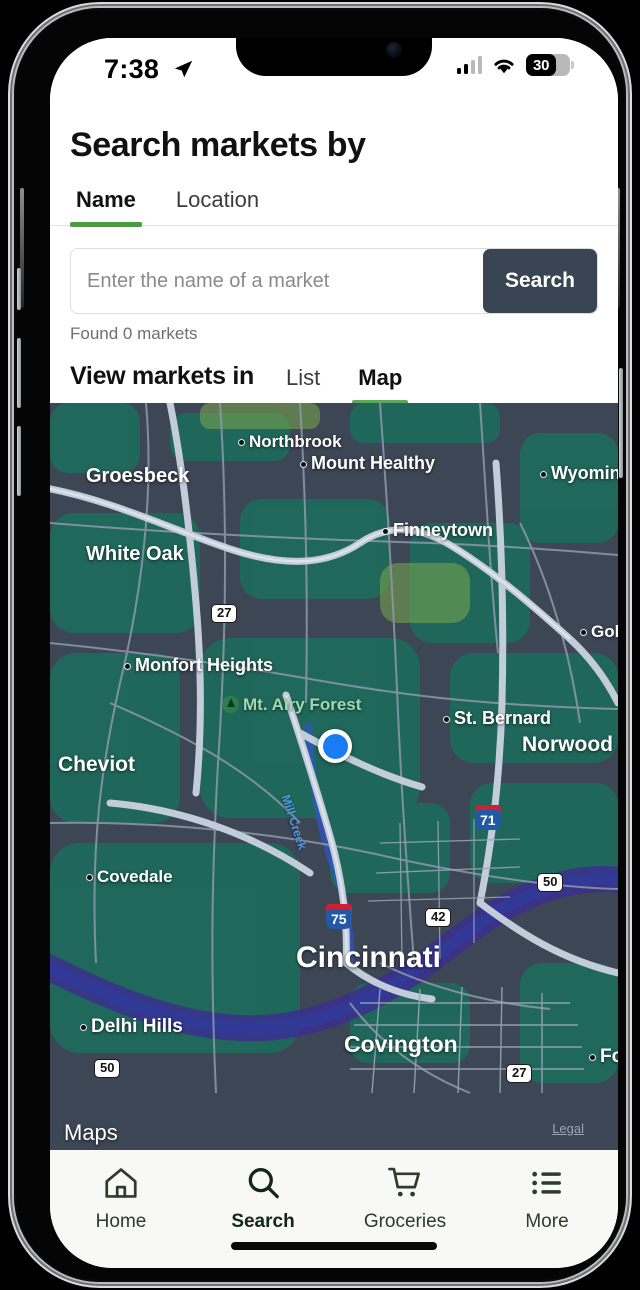  I want to click on road-shield-us-27-lower: 27, so click(519, 1073).